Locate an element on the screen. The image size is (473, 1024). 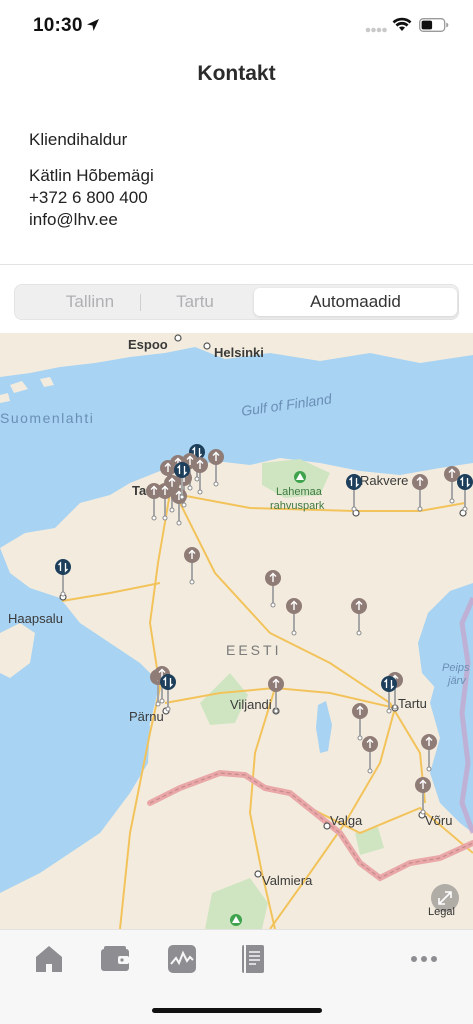
label-peipsi: Peips is located at coordinates (456, 668).